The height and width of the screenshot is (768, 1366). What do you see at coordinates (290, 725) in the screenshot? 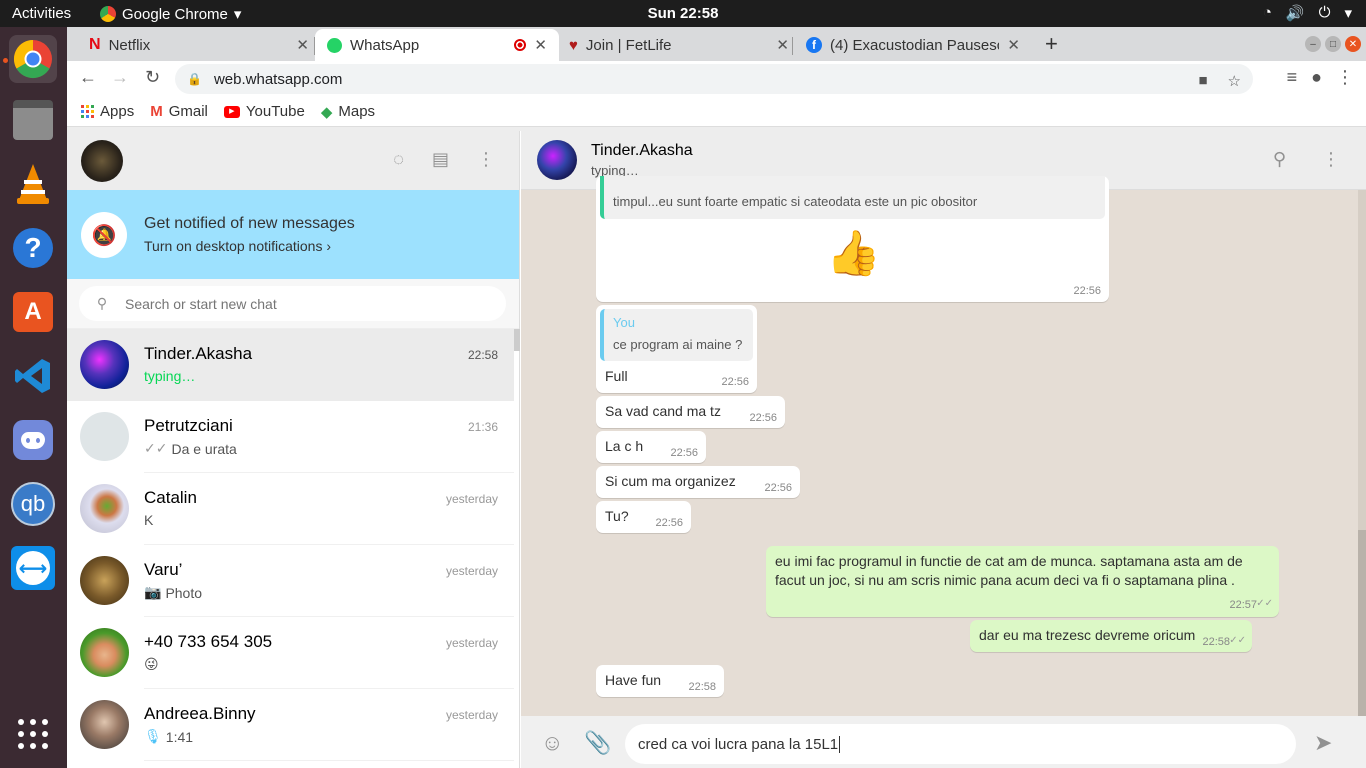
I see `chat-item-andreea-binny: Andreea.Binny yesterday 🎙 1:41` at bounding box center [290, 725].